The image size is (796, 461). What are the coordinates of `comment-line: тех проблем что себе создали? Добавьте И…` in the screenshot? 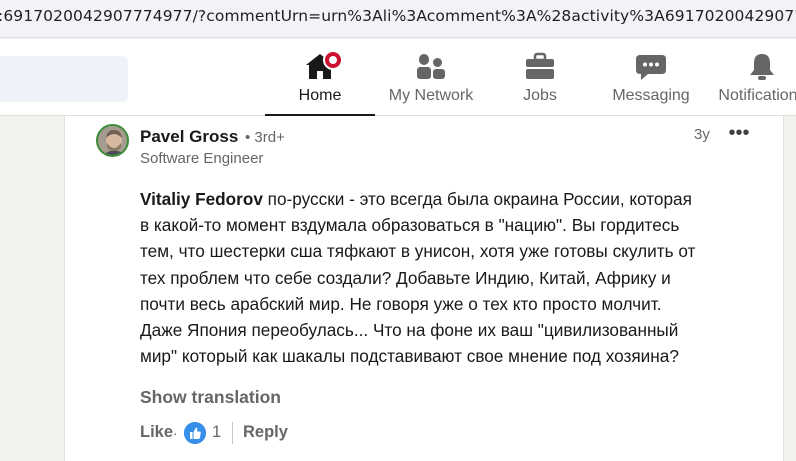 It's located at (405, 277).